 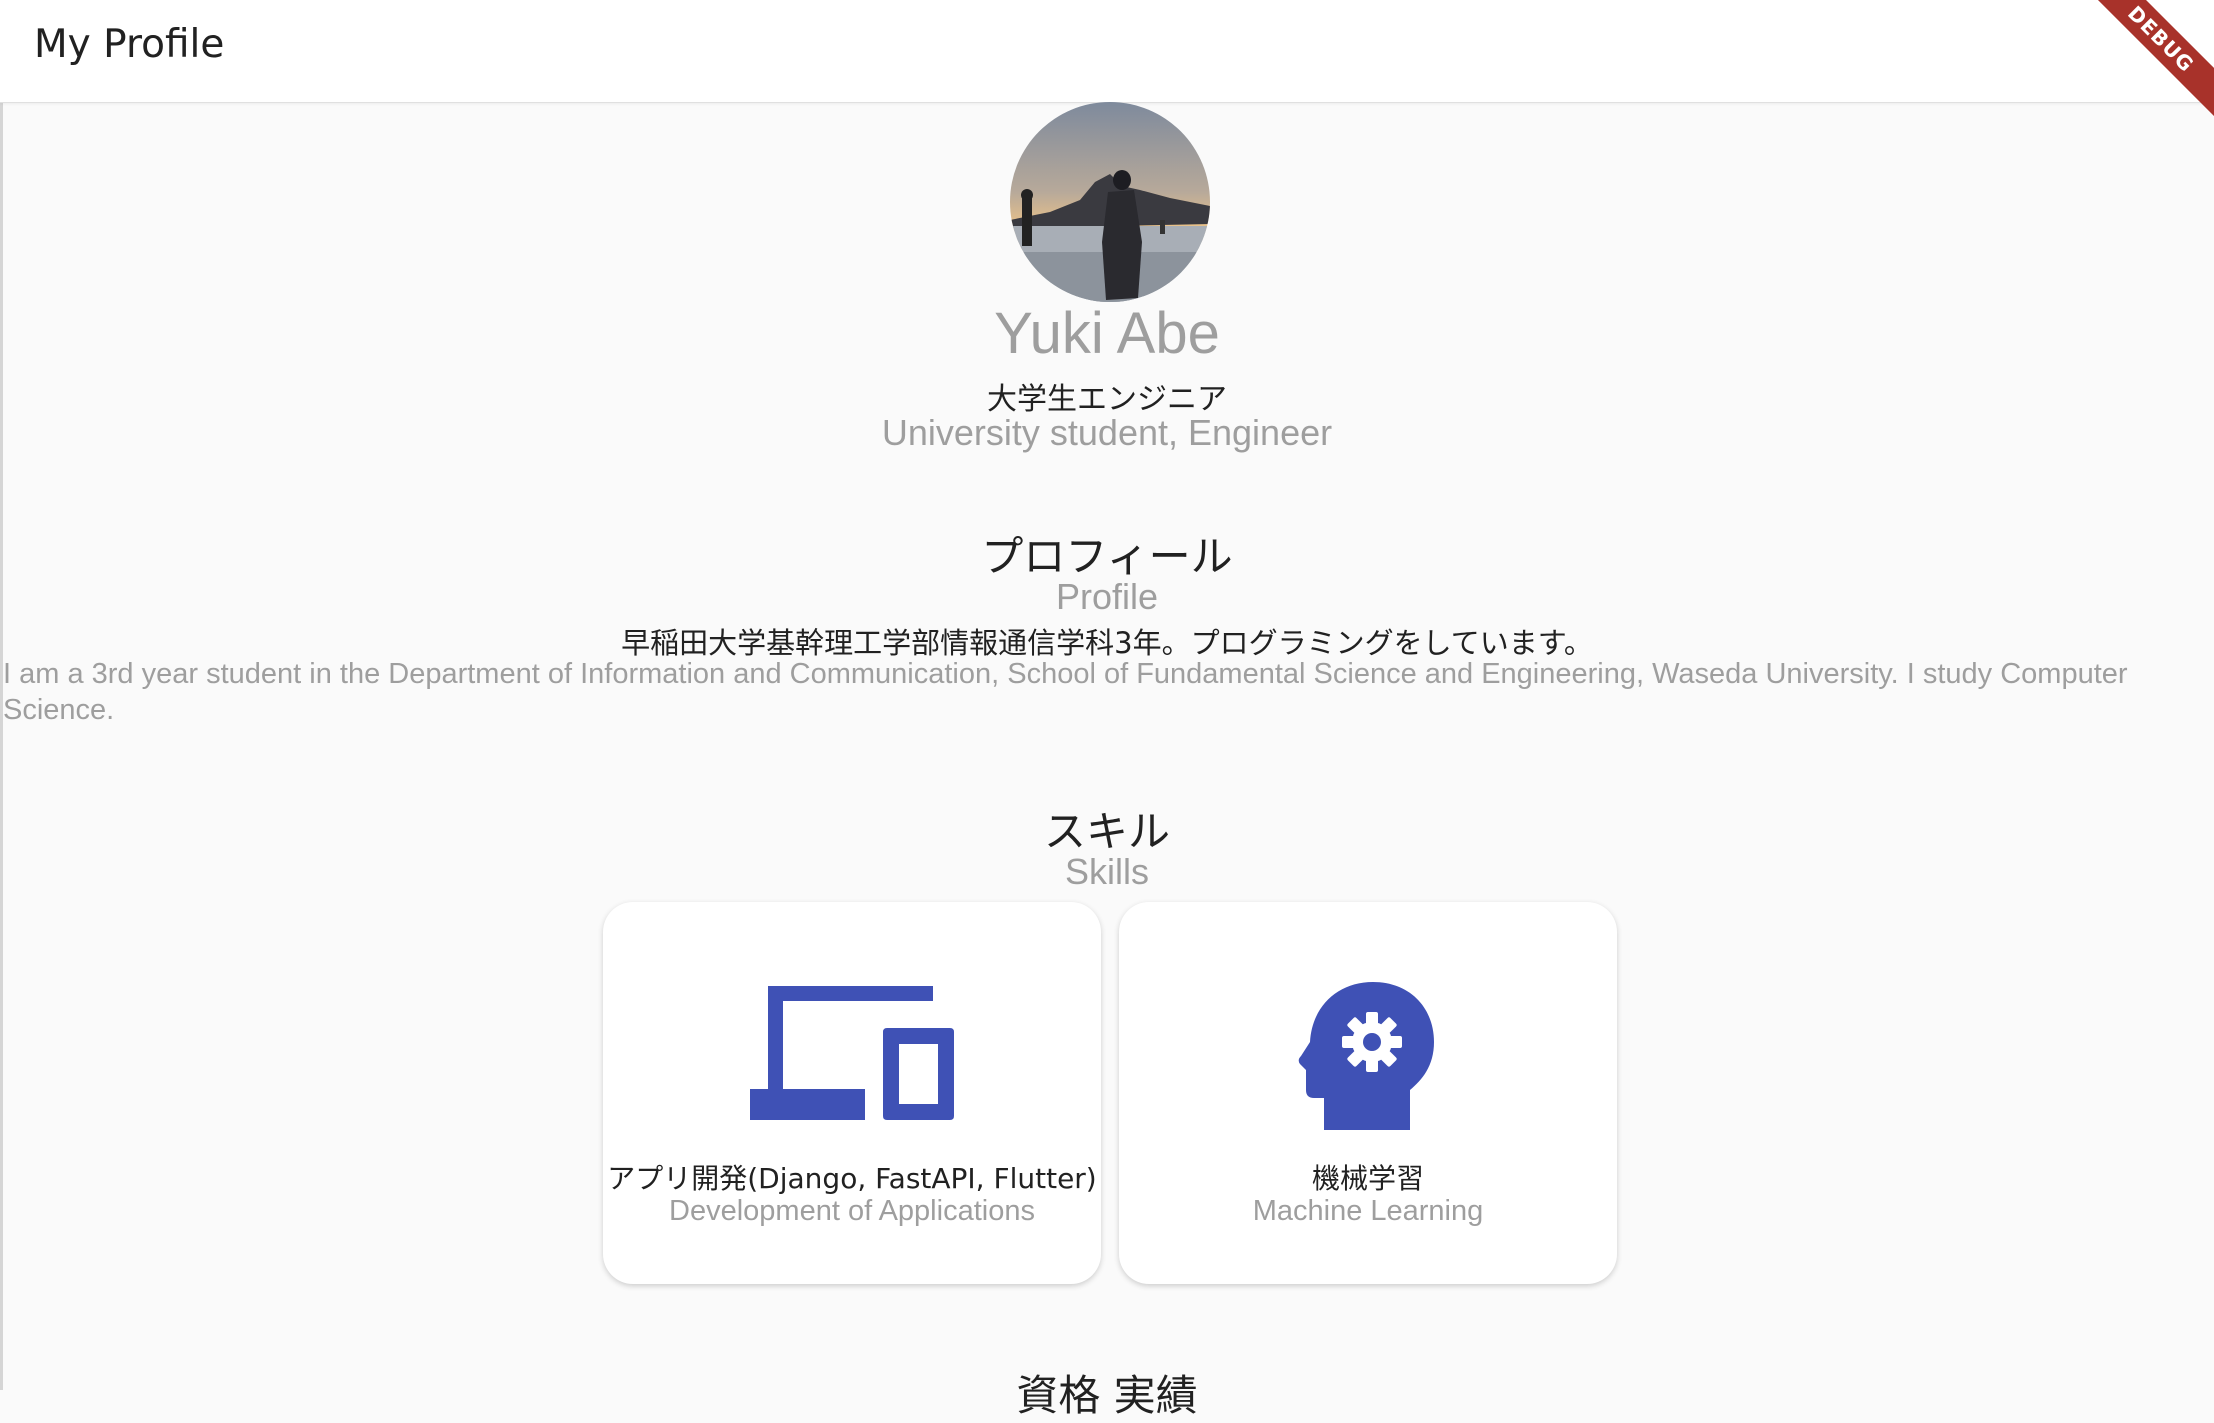 What do you see at coordinates (1107, 333) in the screenshot?
I see `profile-name: Yuki Abe` at bounding box center [1107, 333].